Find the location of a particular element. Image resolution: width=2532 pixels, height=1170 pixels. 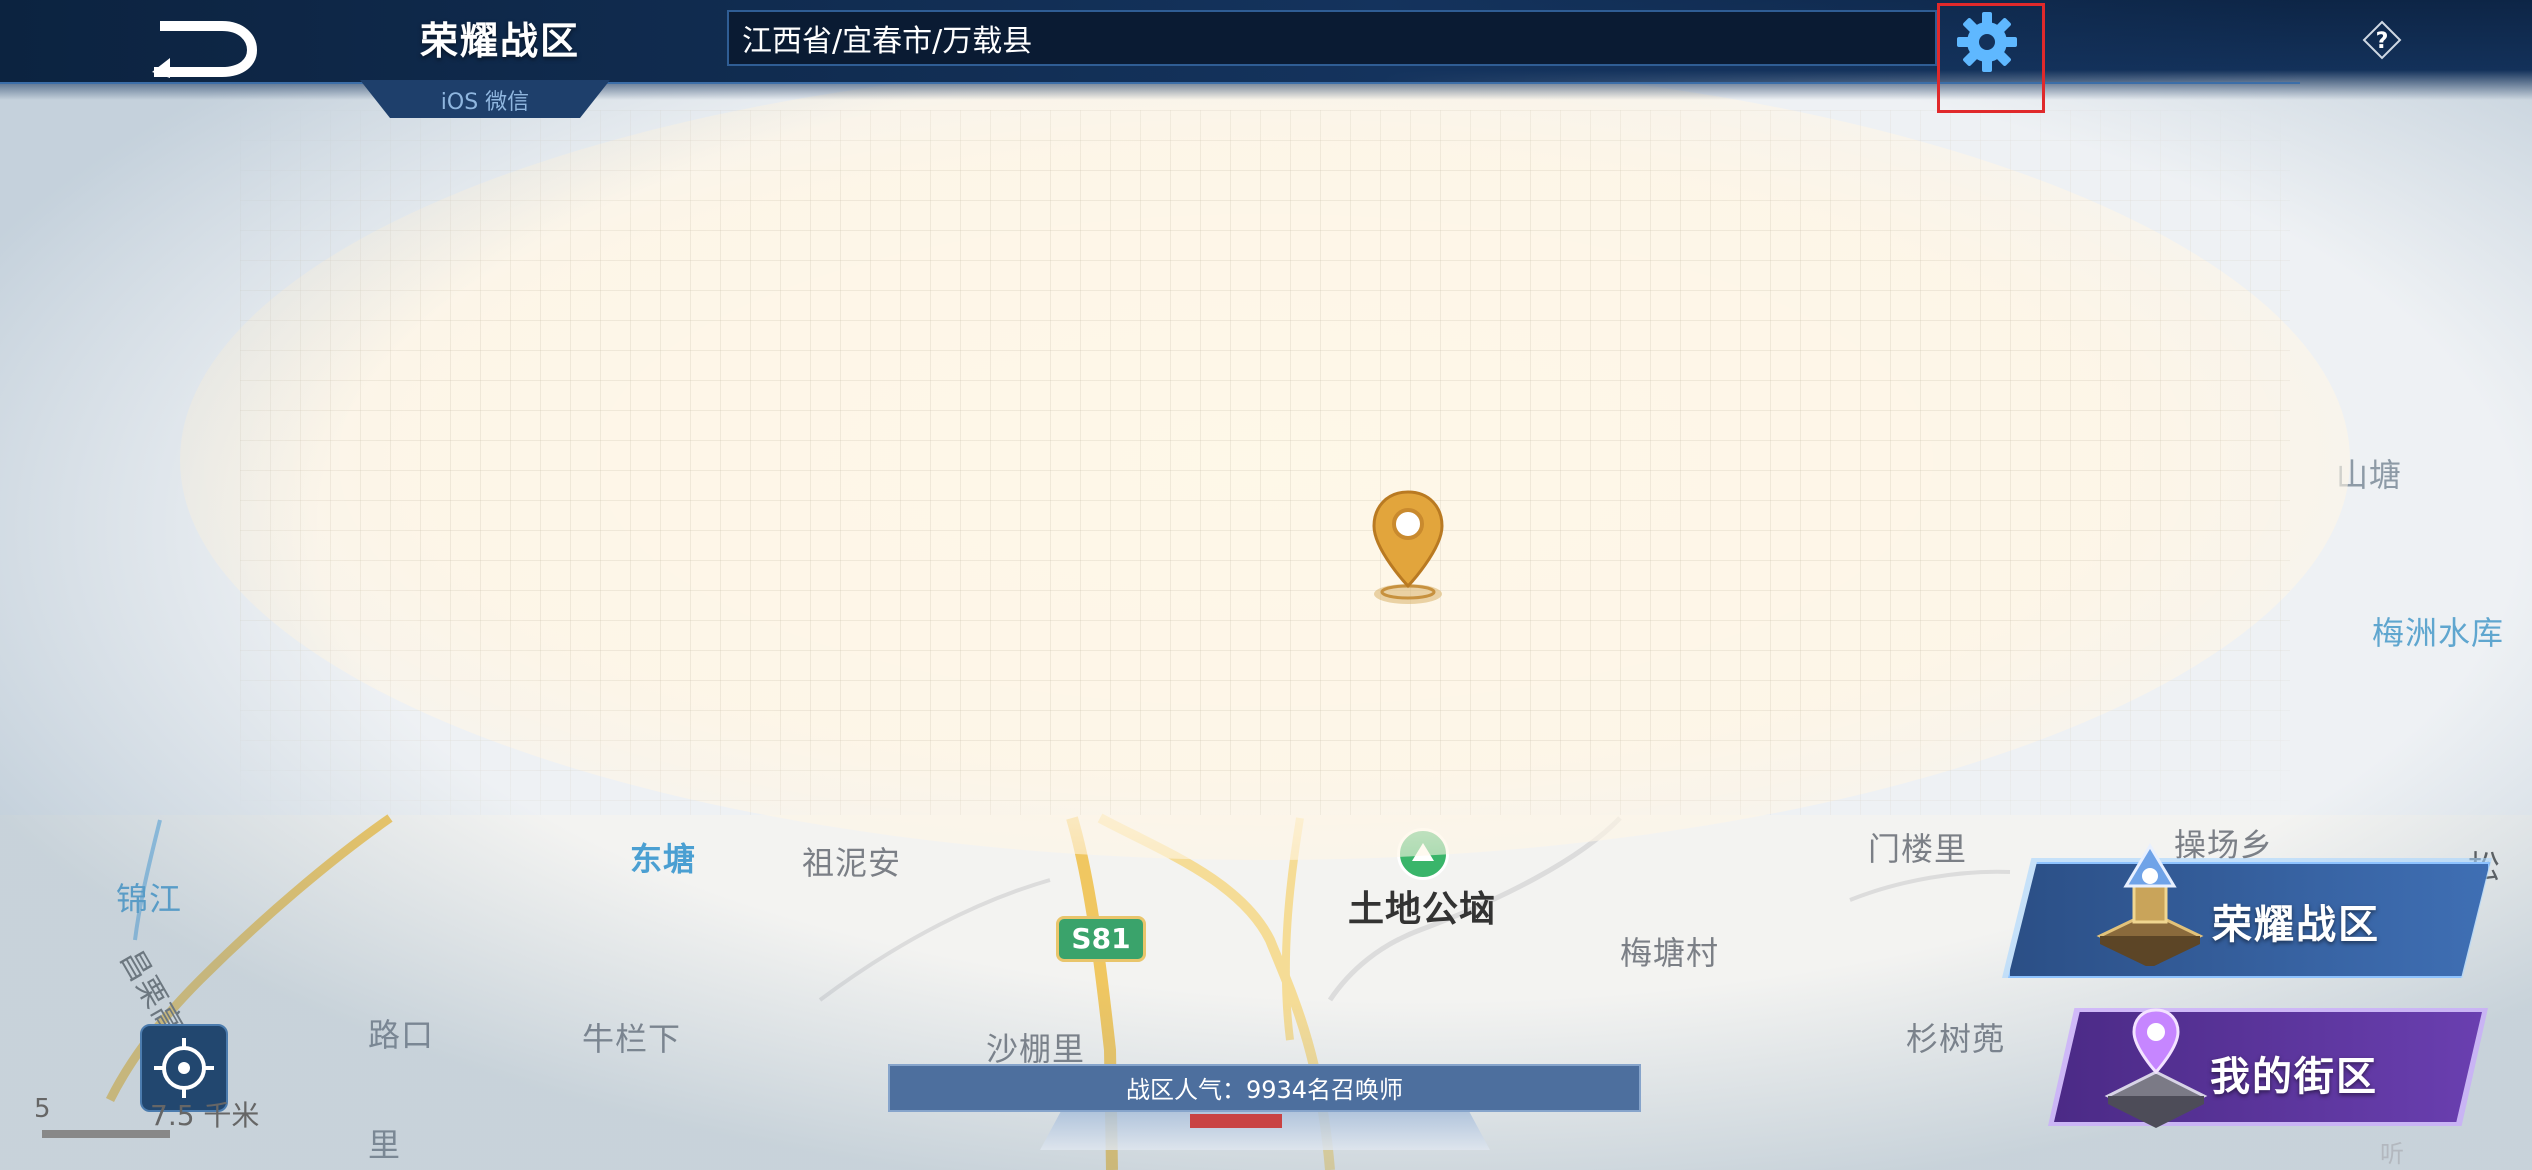

location-text: 江西省/宜春市/万载县 is located at coordinates (887, 41).